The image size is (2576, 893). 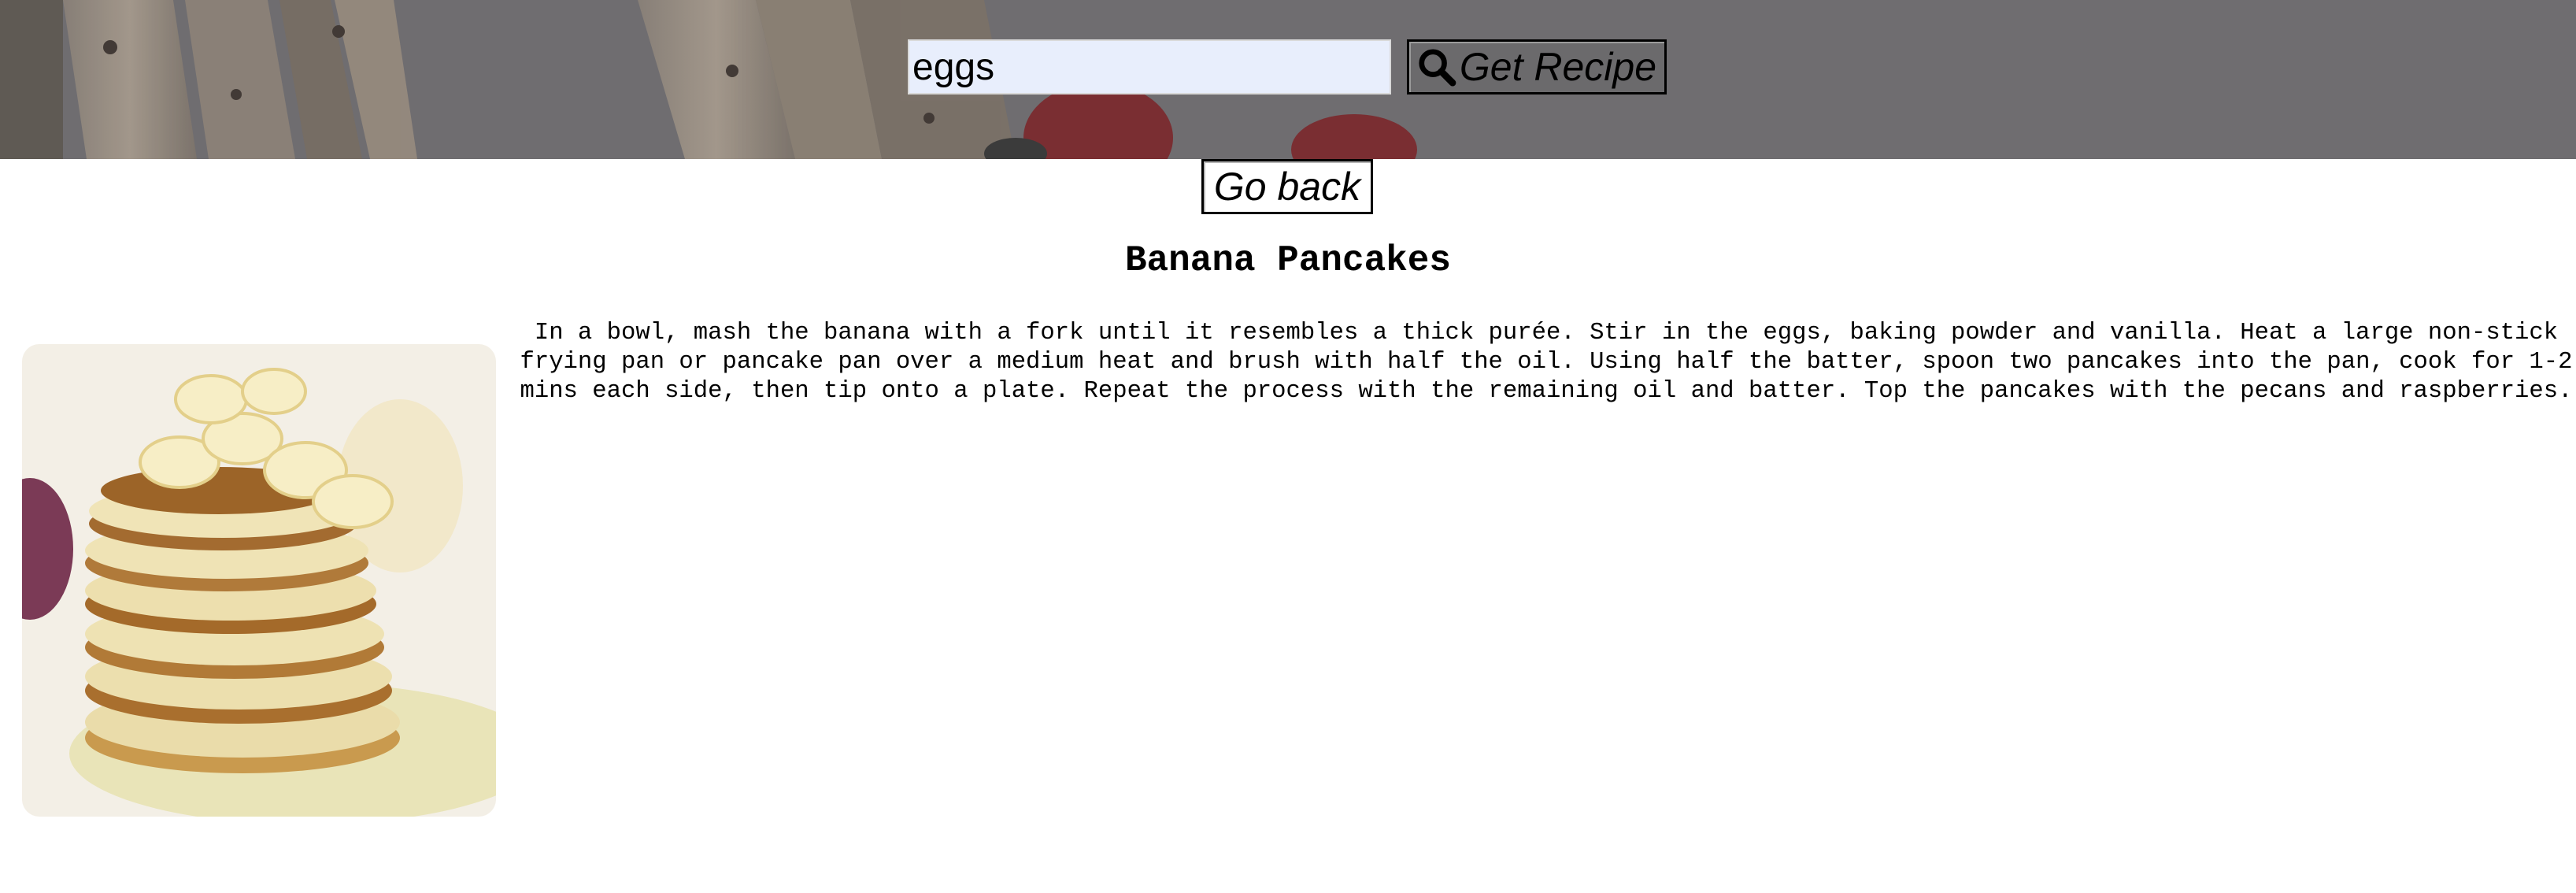 What do you see at coordinates (1557, 67) in the screenshot?
I see `get-recipe-label: Get Recipe` at bounding box center [1557, 67].